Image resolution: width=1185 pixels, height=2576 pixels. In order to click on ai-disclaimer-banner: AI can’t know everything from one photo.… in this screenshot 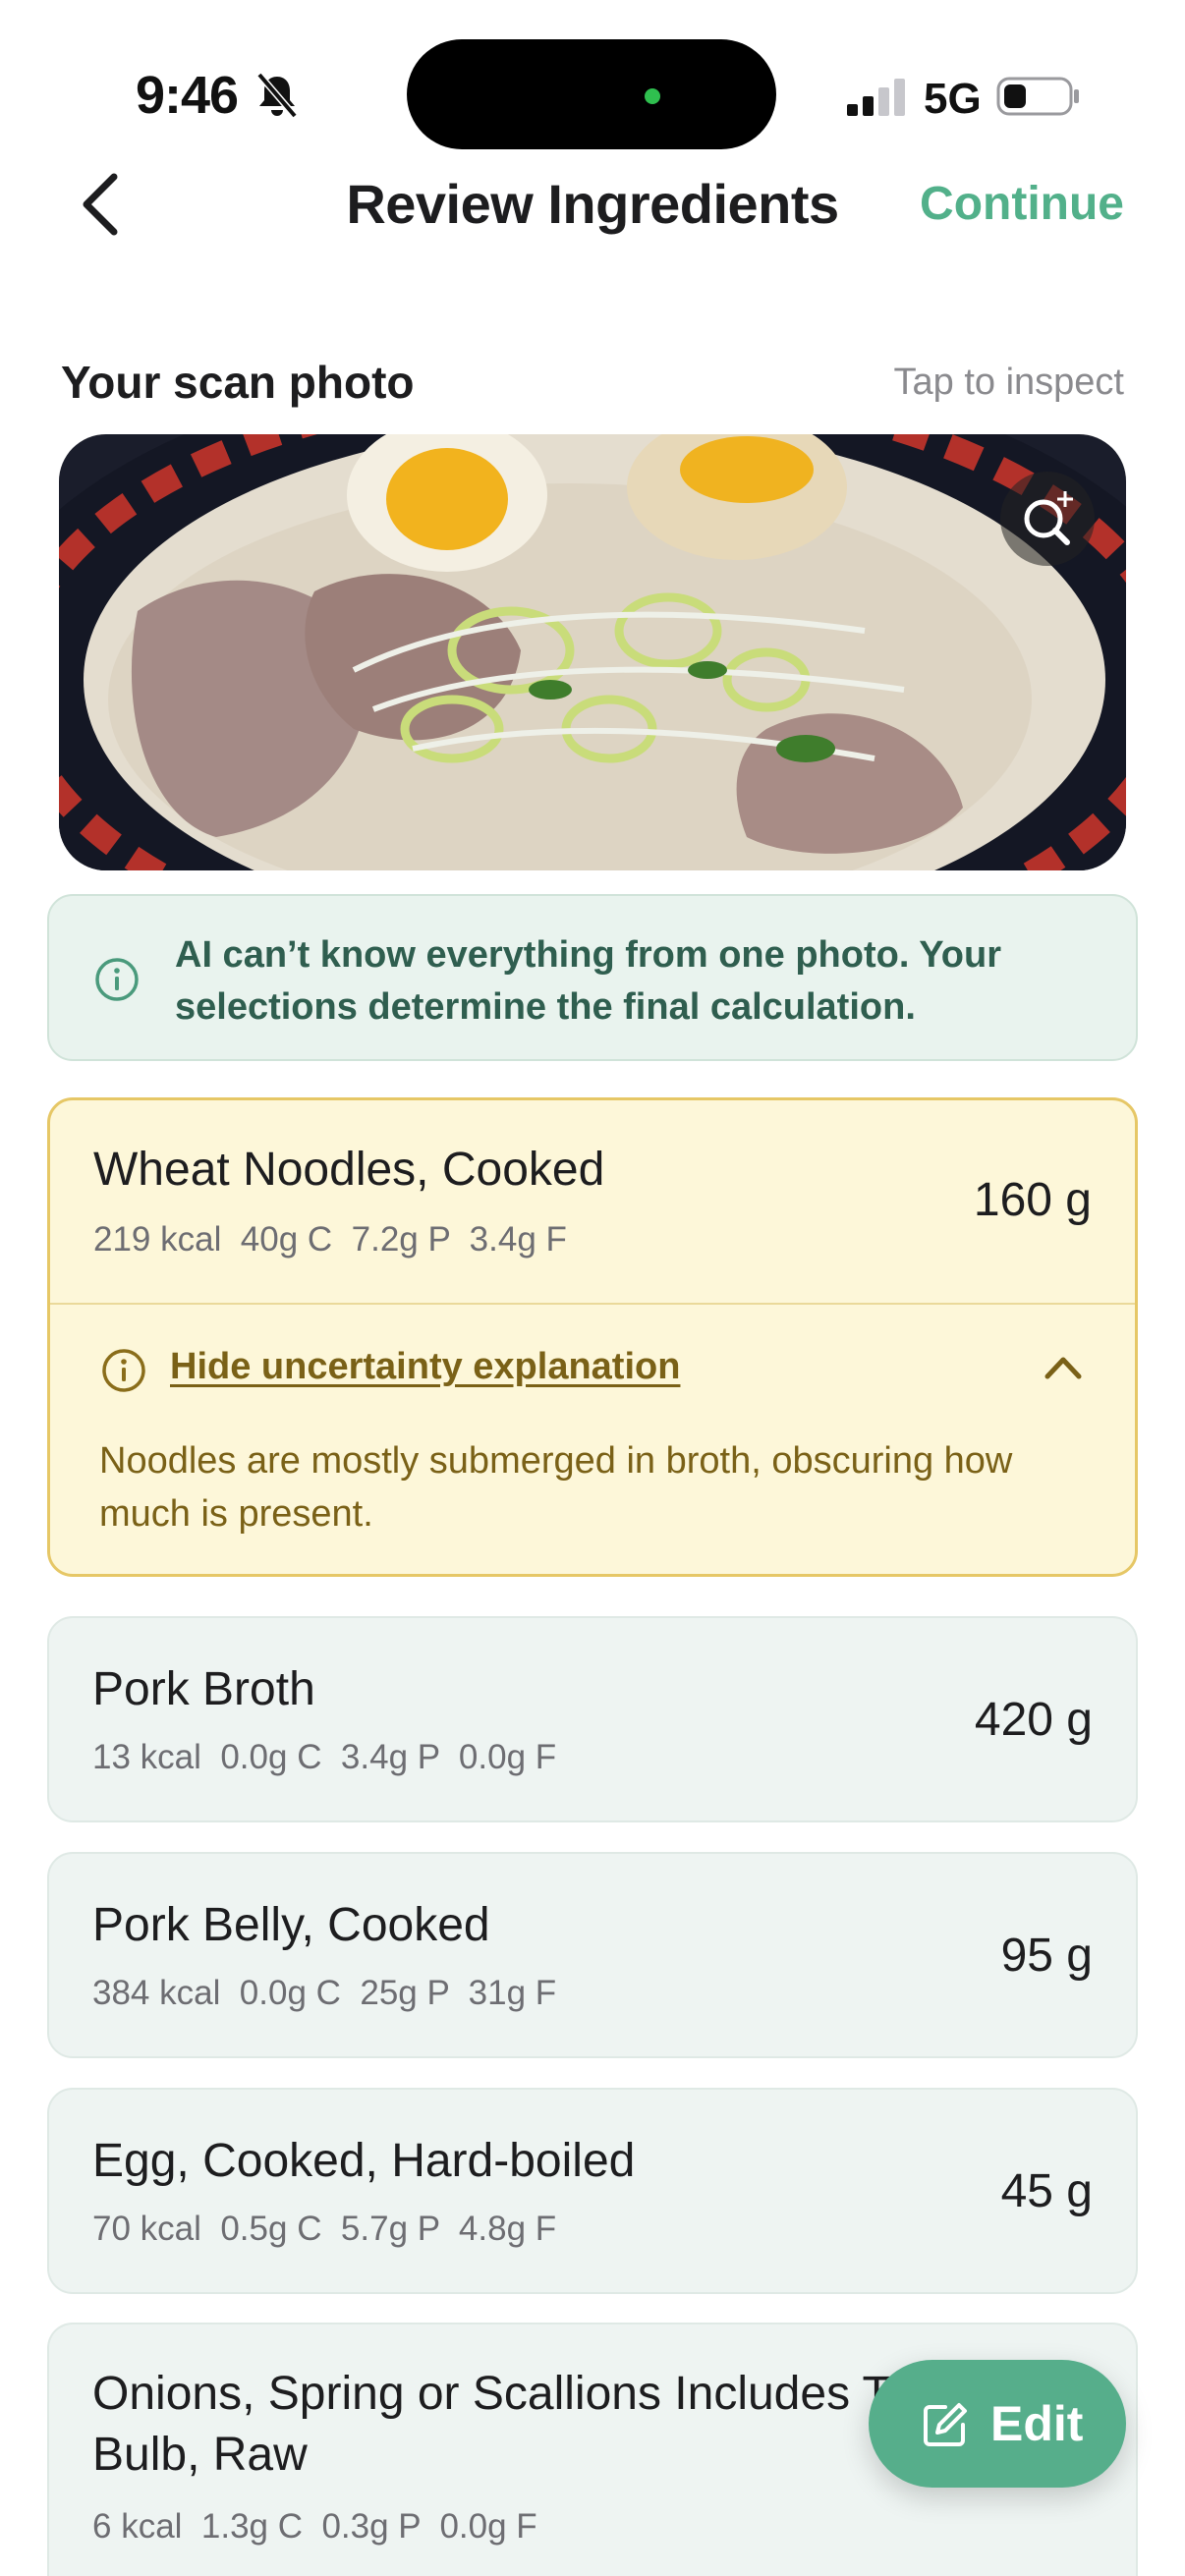, I will do `click(592, 977)`.